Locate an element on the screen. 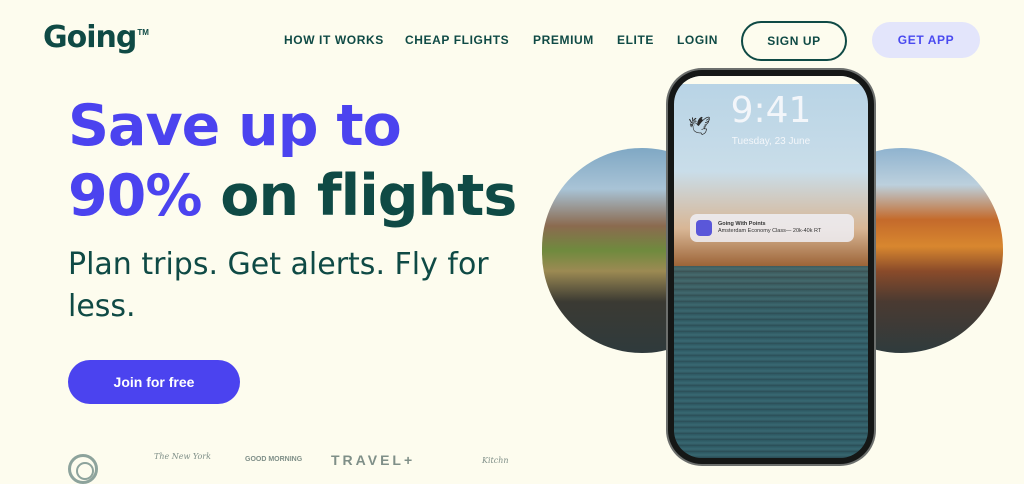 The height and width of the screenshot is (484, 1024). press-circle-logo-icon is located at coordinates (83, 469).